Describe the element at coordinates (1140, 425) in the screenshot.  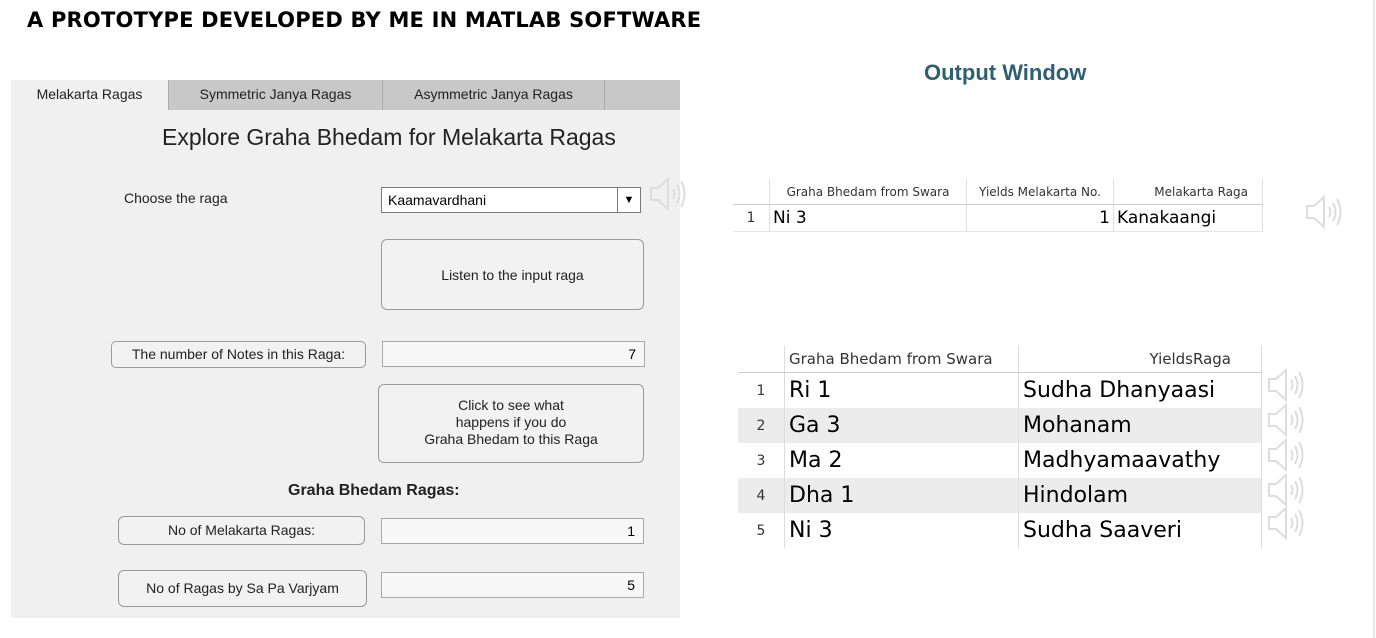
I see `raga-cell: Mohanam` at that location.